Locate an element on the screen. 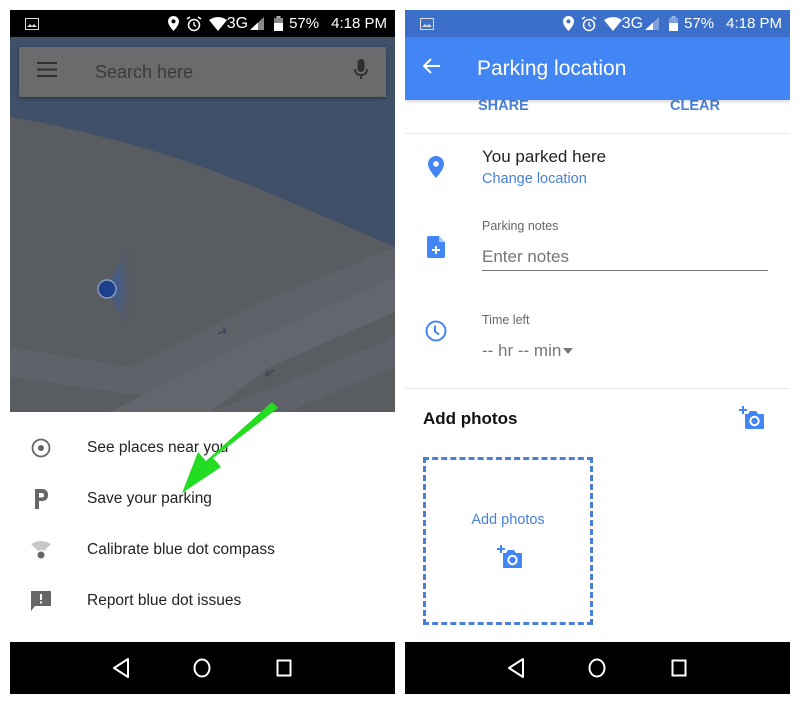  arrow-back-icon is located at coordinates (431, 68).